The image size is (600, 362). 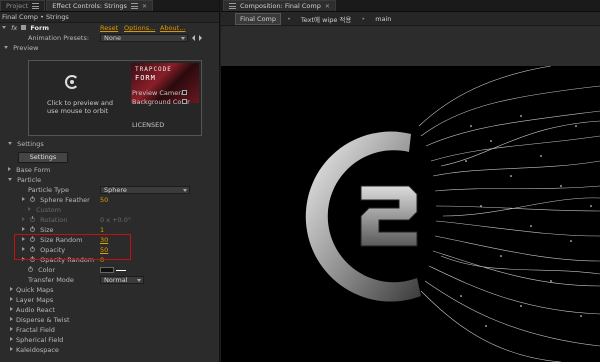 What do you see at coordinates (145, 190) in the screenshot?
I see `particle-type-select: Sphere` at bounding box center [145, 190].